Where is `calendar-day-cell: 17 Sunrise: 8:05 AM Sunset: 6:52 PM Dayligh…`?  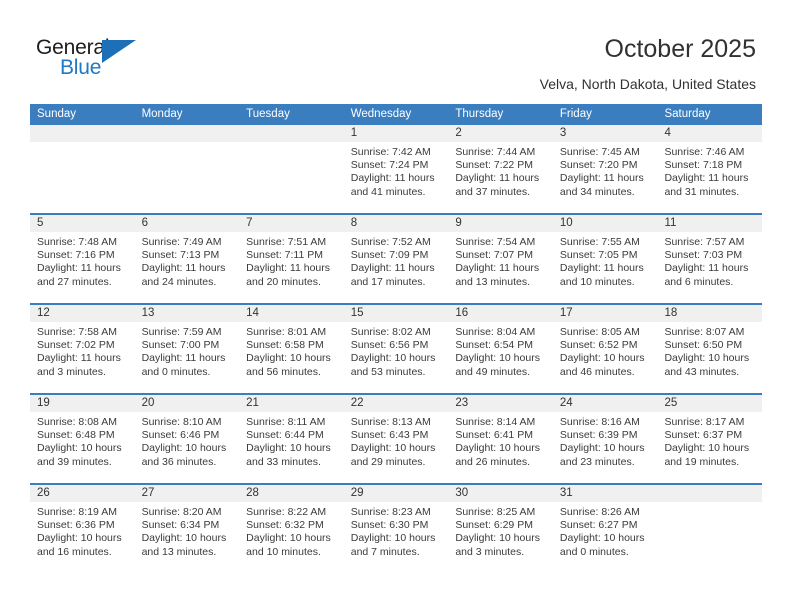 calendar-day-cell: 17 Sunrise: 8:05 AM Sunset: 6:52 PM Dayligh… is located at coordinates (605, 349).